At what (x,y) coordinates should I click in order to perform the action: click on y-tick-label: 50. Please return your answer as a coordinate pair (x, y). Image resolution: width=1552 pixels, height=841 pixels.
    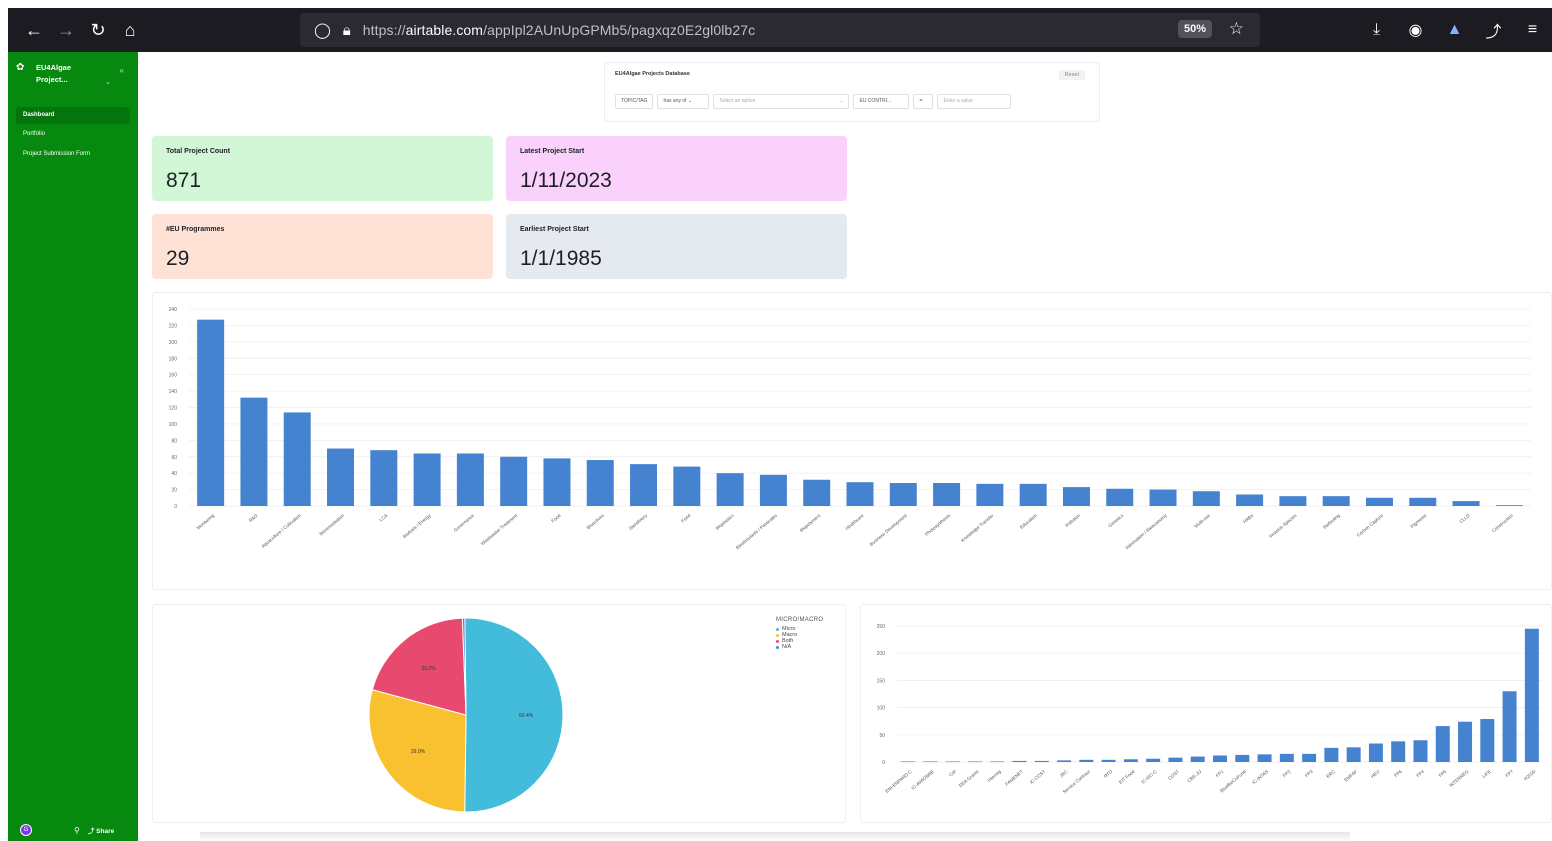
    Looking at the image, I should click on (882, 736).